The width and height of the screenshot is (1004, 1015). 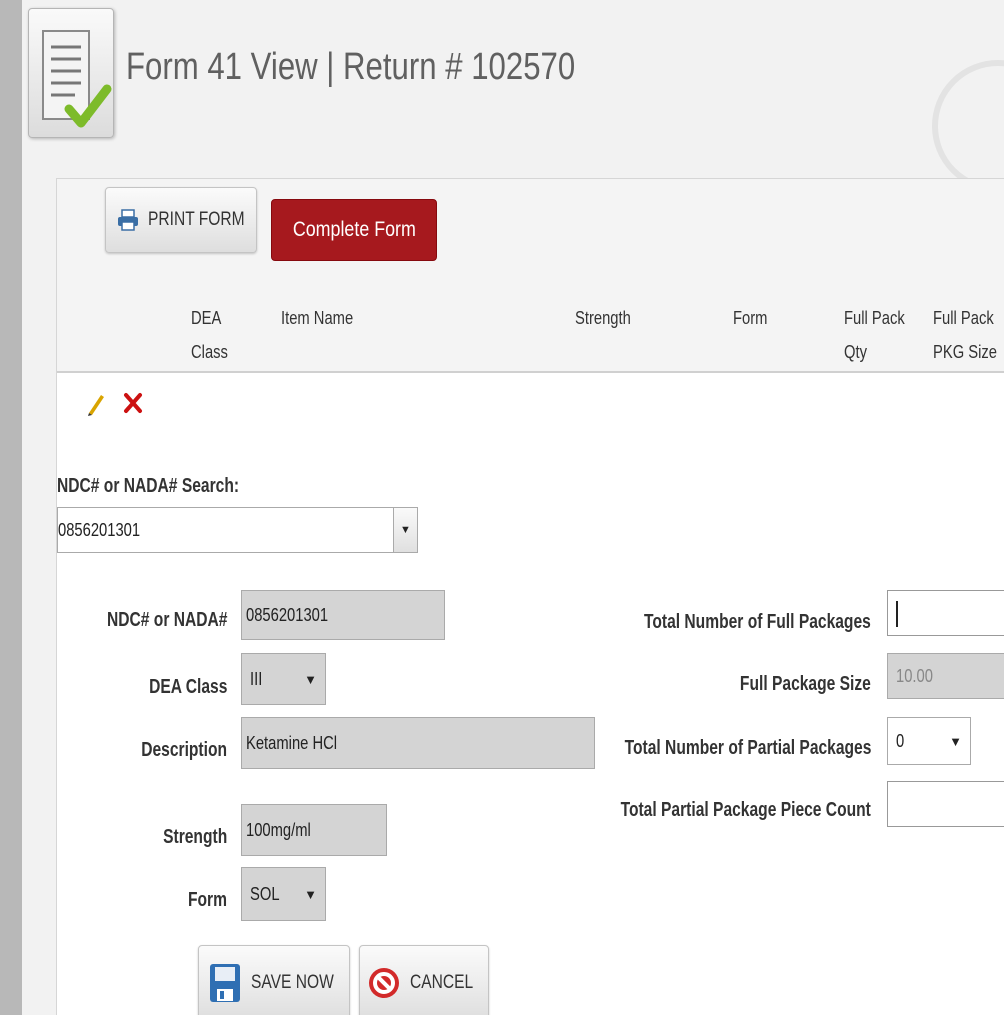 I want to click on total-partial-packages-value: 0, so click(x=900, y=740).